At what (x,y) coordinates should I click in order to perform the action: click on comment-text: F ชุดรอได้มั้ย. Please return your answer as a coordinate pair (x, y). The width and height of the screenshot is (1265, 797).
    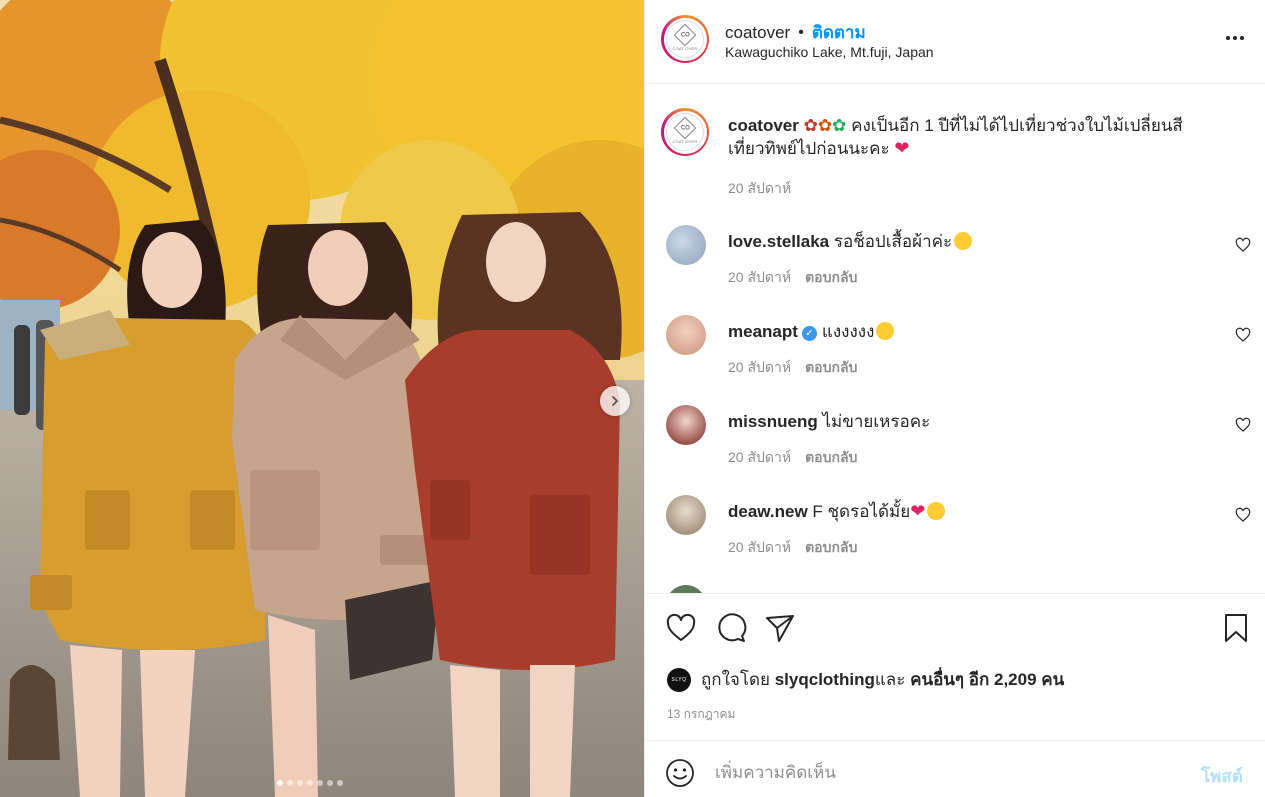
    Looking at the image, I should click on (859, 511).